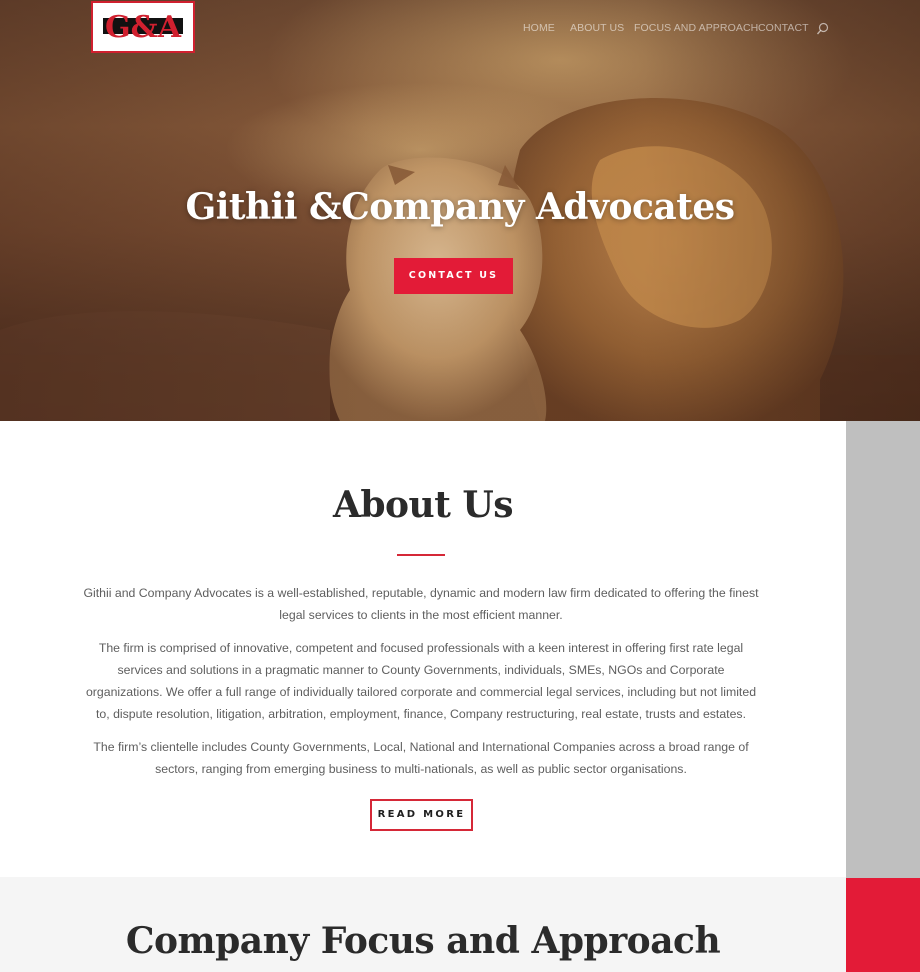 This screenshot has height=972, width=920. I want to click on search-icon, so click(823, 28).